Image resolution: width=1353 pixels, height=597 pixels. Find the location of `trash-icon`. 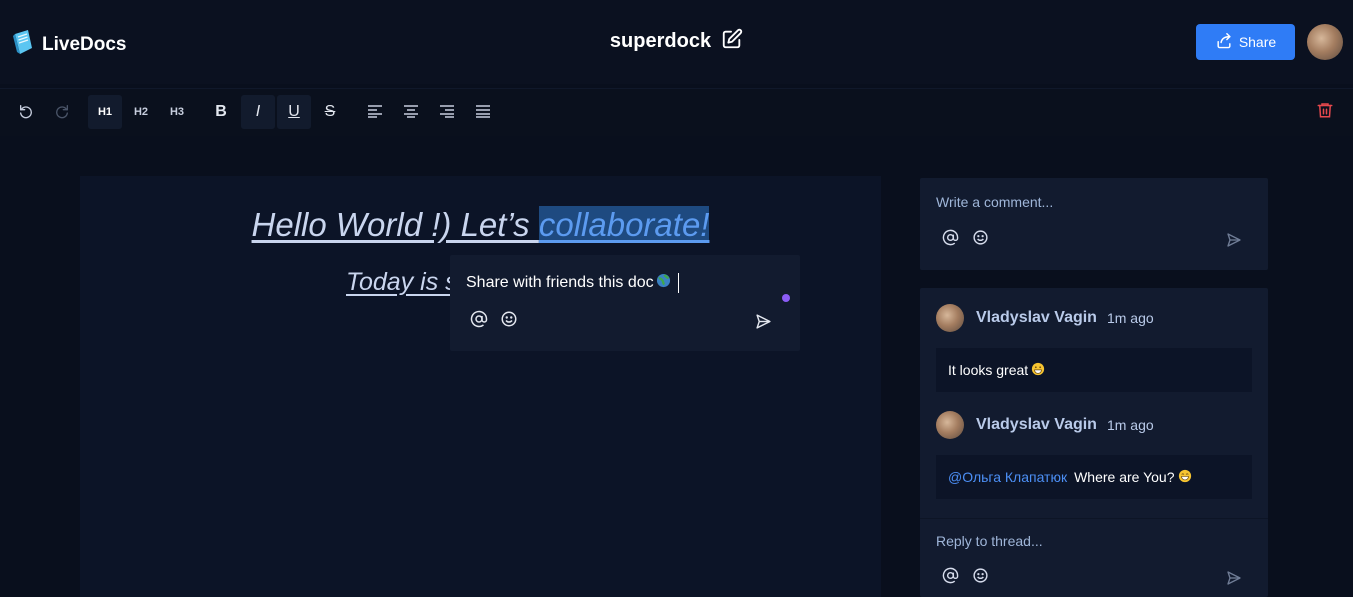

trash-icon is located at coordinates (1325, 113).